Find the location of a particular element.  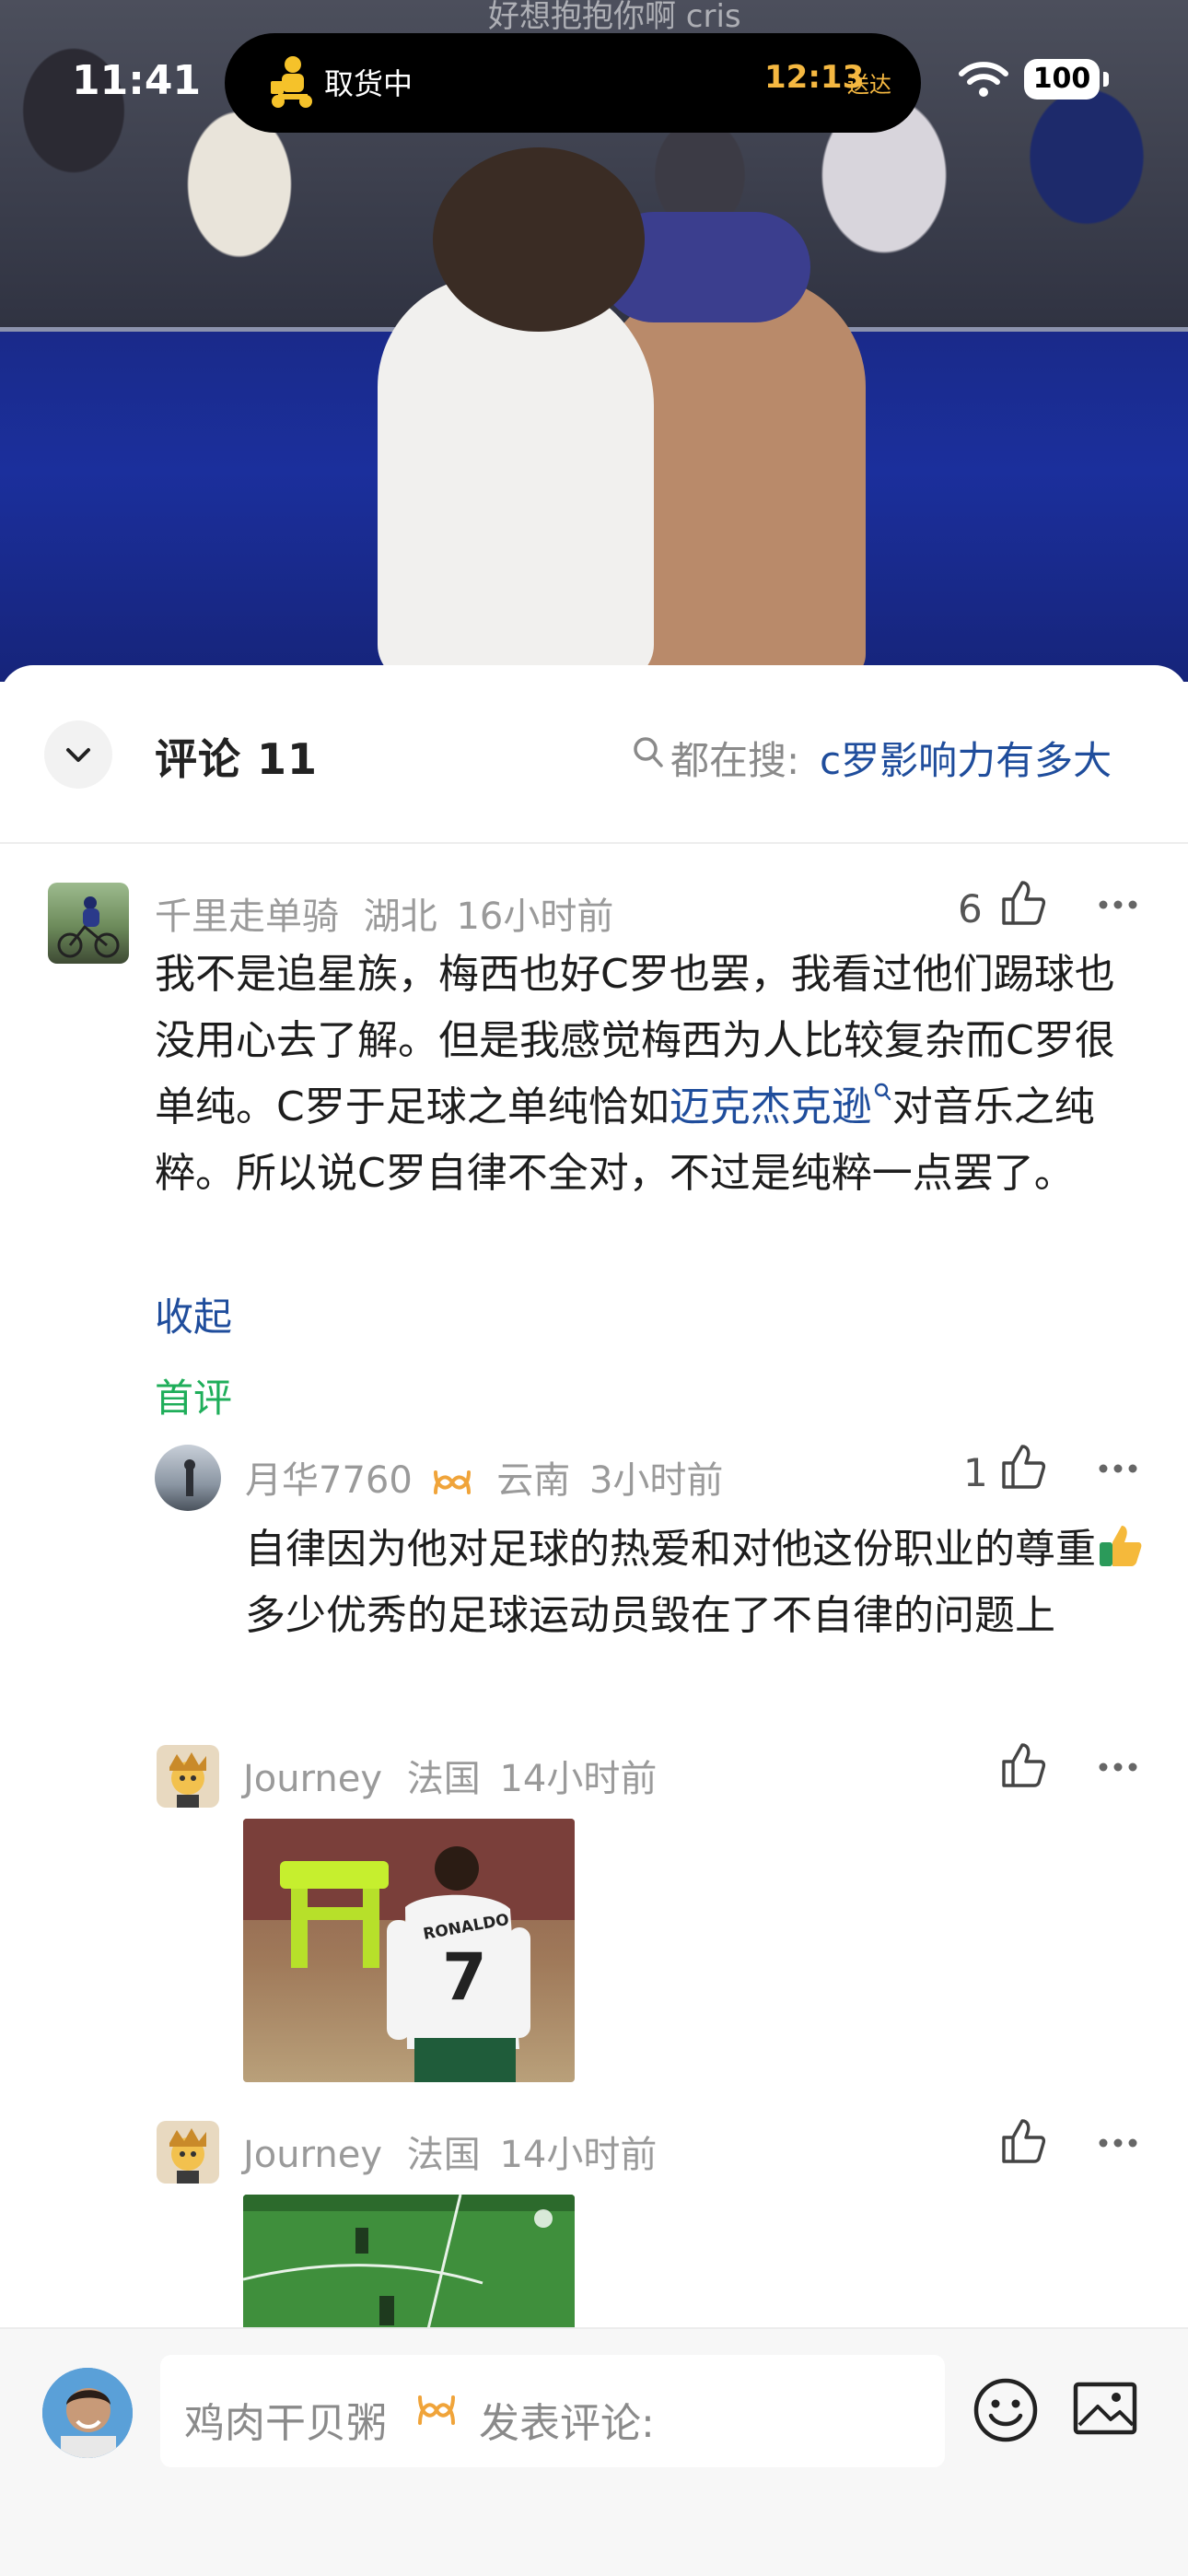

cyclist-avatar-image is located at coordinates (88, 927).